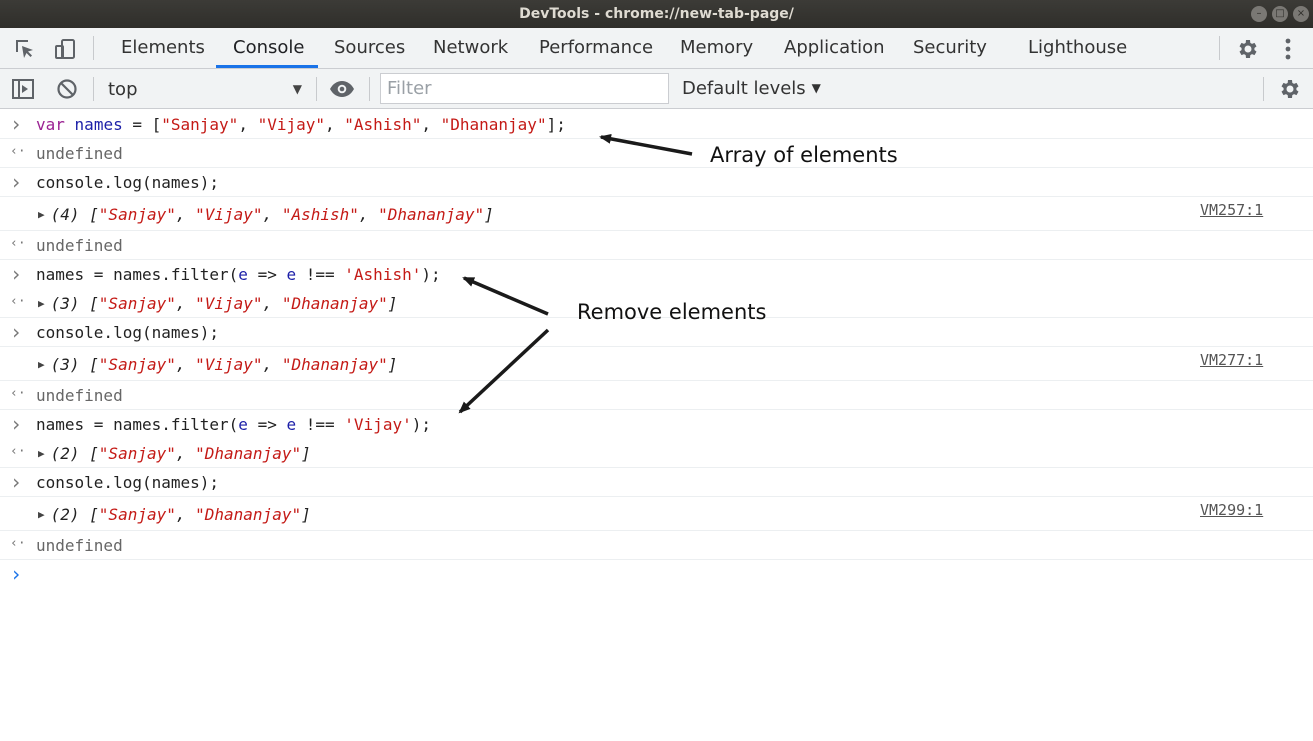  Describe the element at coordinates (744, 88) in the screenshot. I see `log-levels-label: Default levels` at that location.